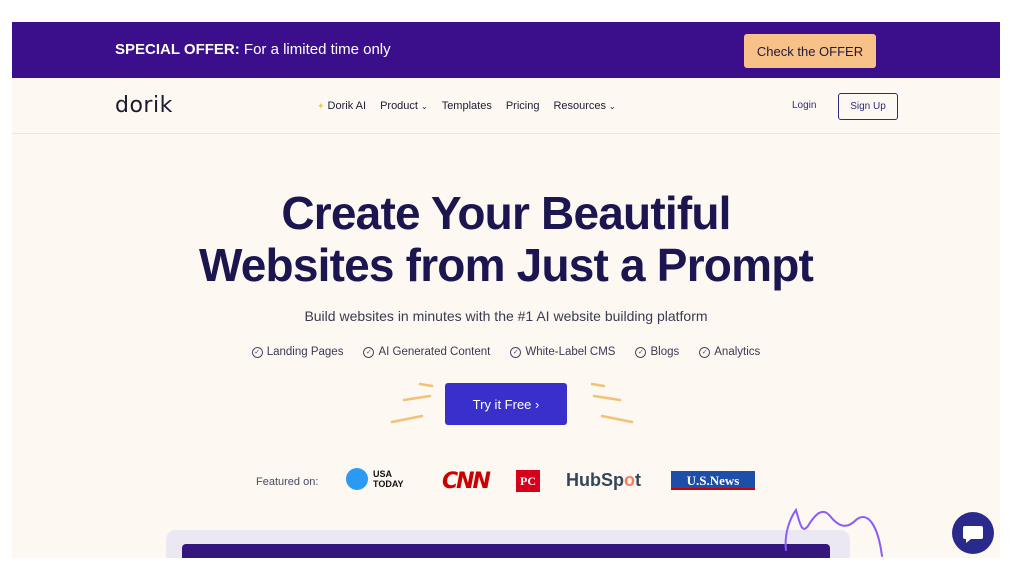 The width and height of the screenshot is (1024, 576). I want to click on feature-item: ✓ Analytics, so click(729, 352).